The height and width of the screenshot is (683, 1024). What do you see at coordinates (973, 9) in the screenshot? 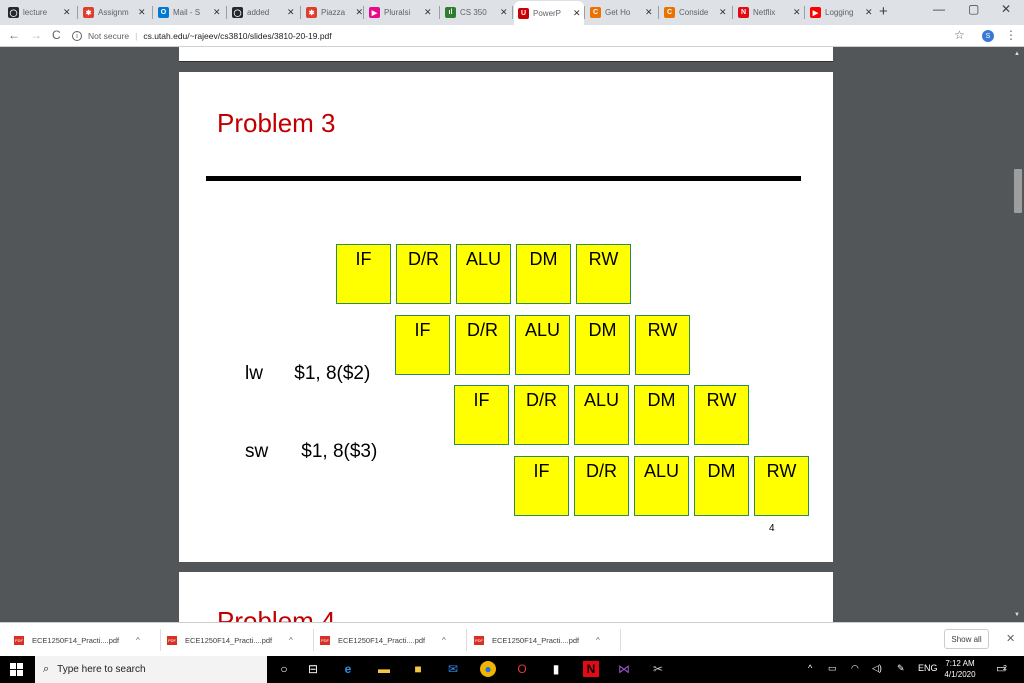
I see `restore-button: ▢` at bounding box center [973, 9].